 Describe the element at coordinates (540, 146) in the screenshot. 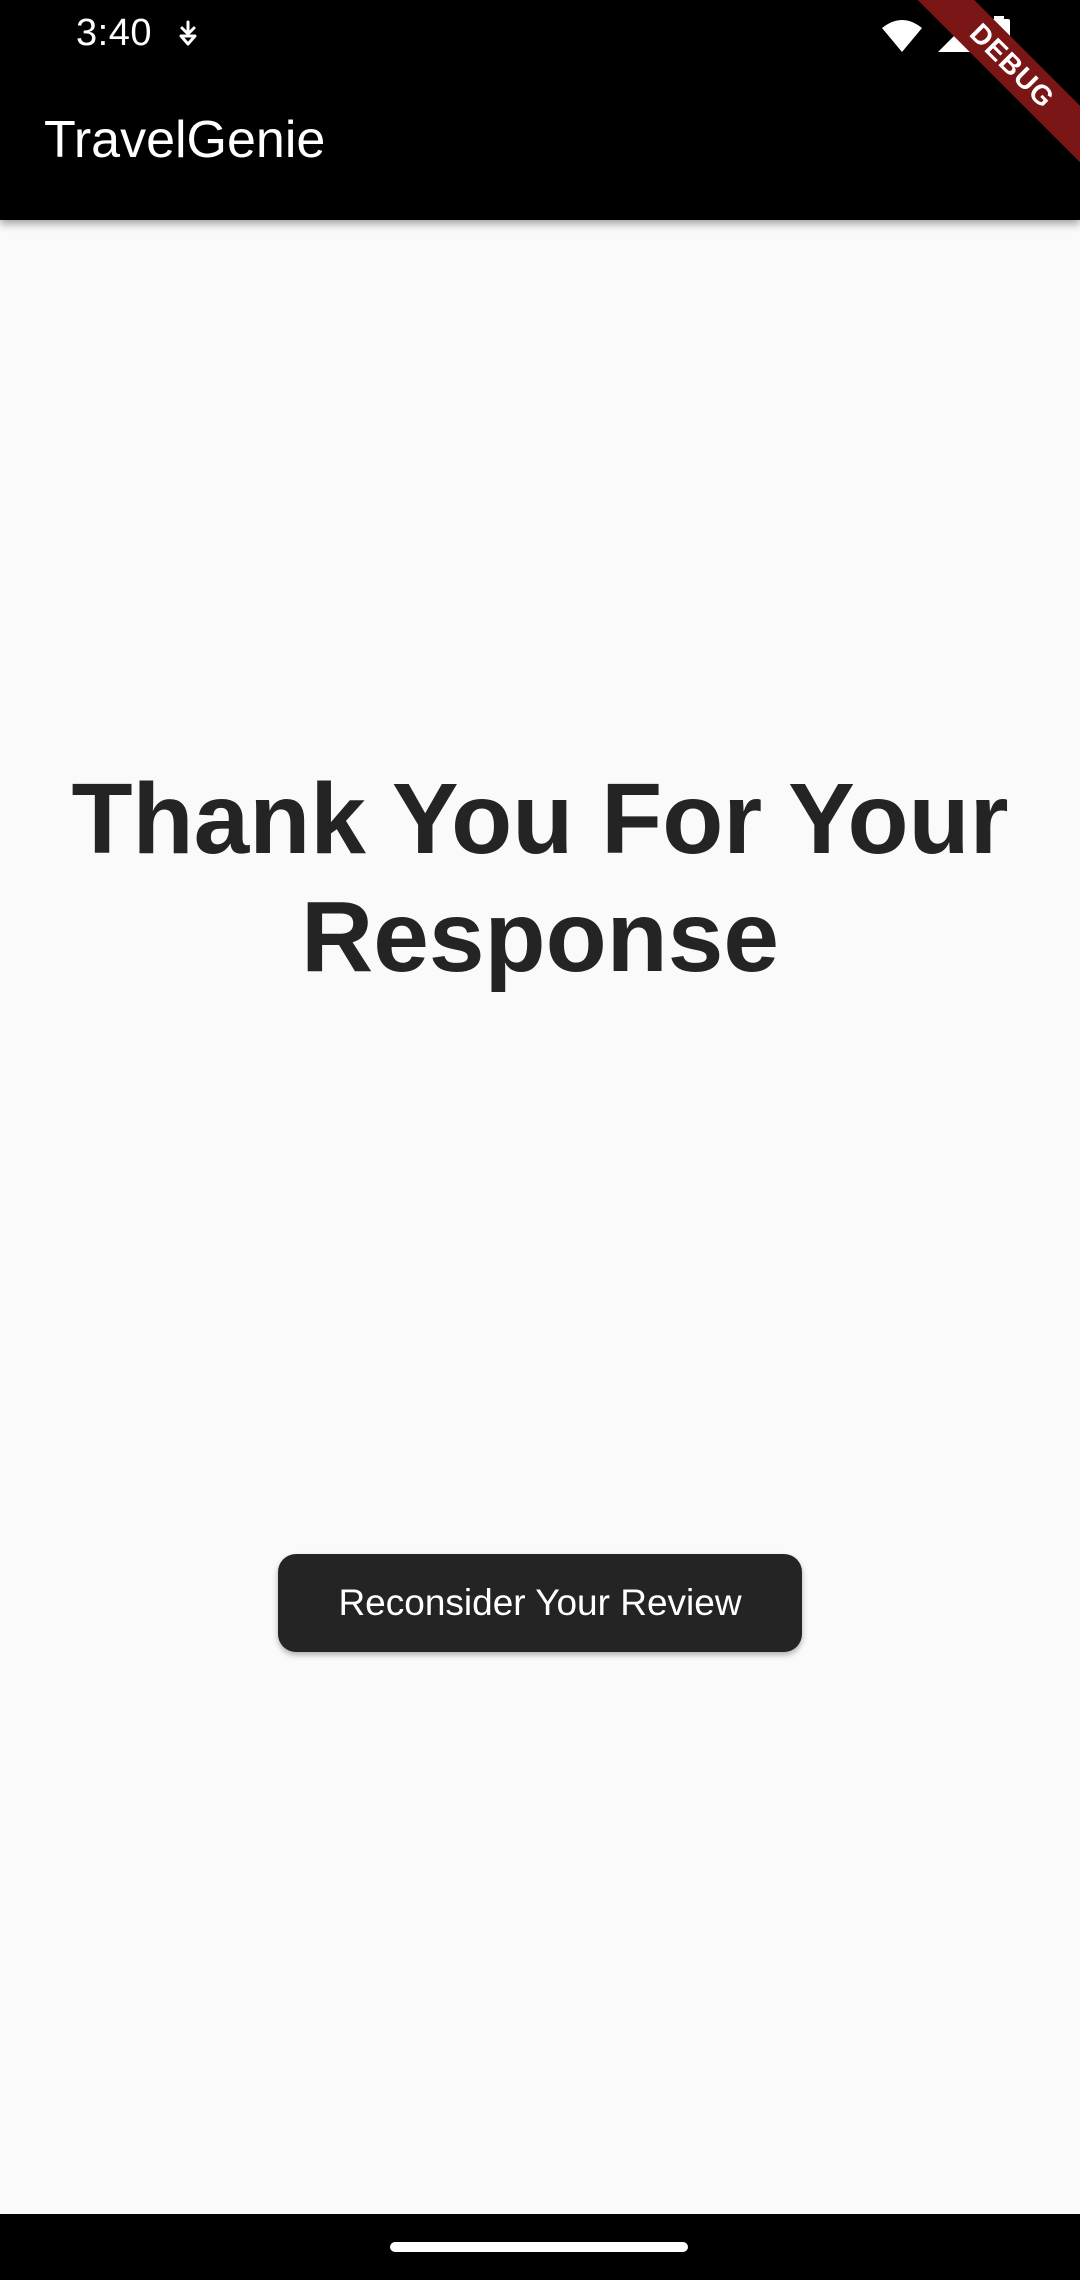

I see `app-bar: TravelGenie` at that location.